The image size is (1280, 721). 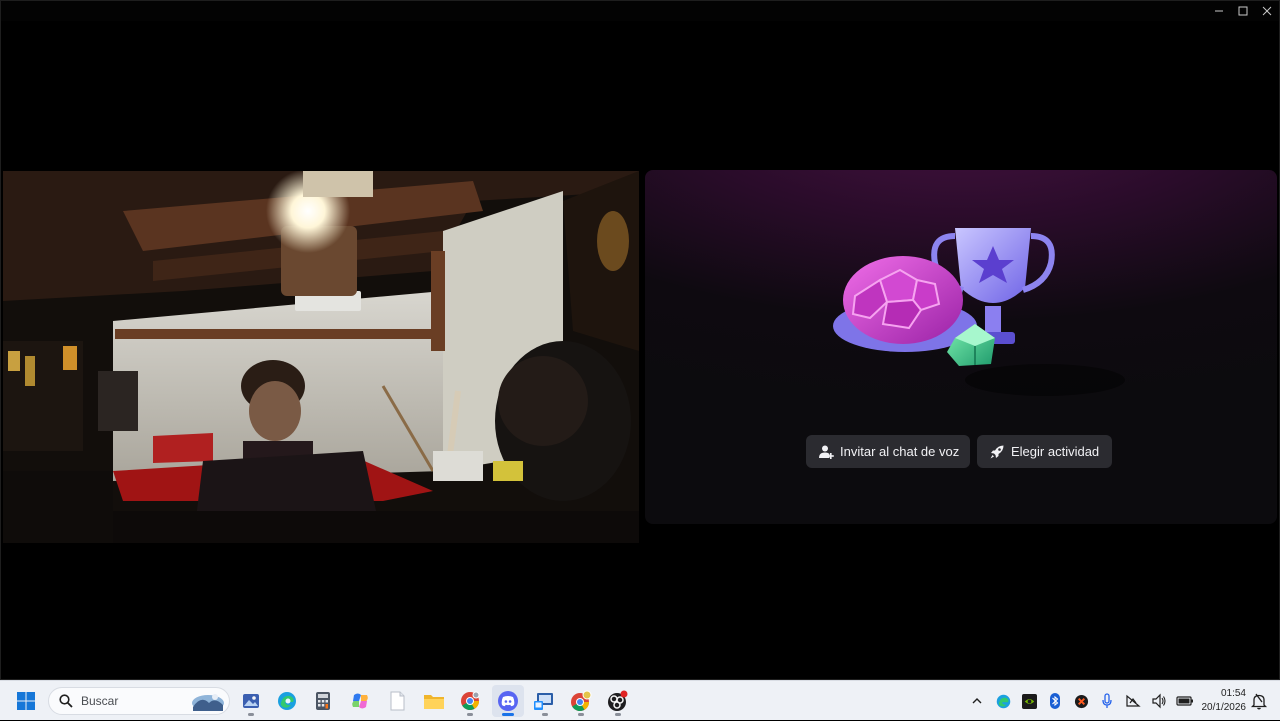 I want to click on taskbar-file-explorer, so click(x=434, y=701).